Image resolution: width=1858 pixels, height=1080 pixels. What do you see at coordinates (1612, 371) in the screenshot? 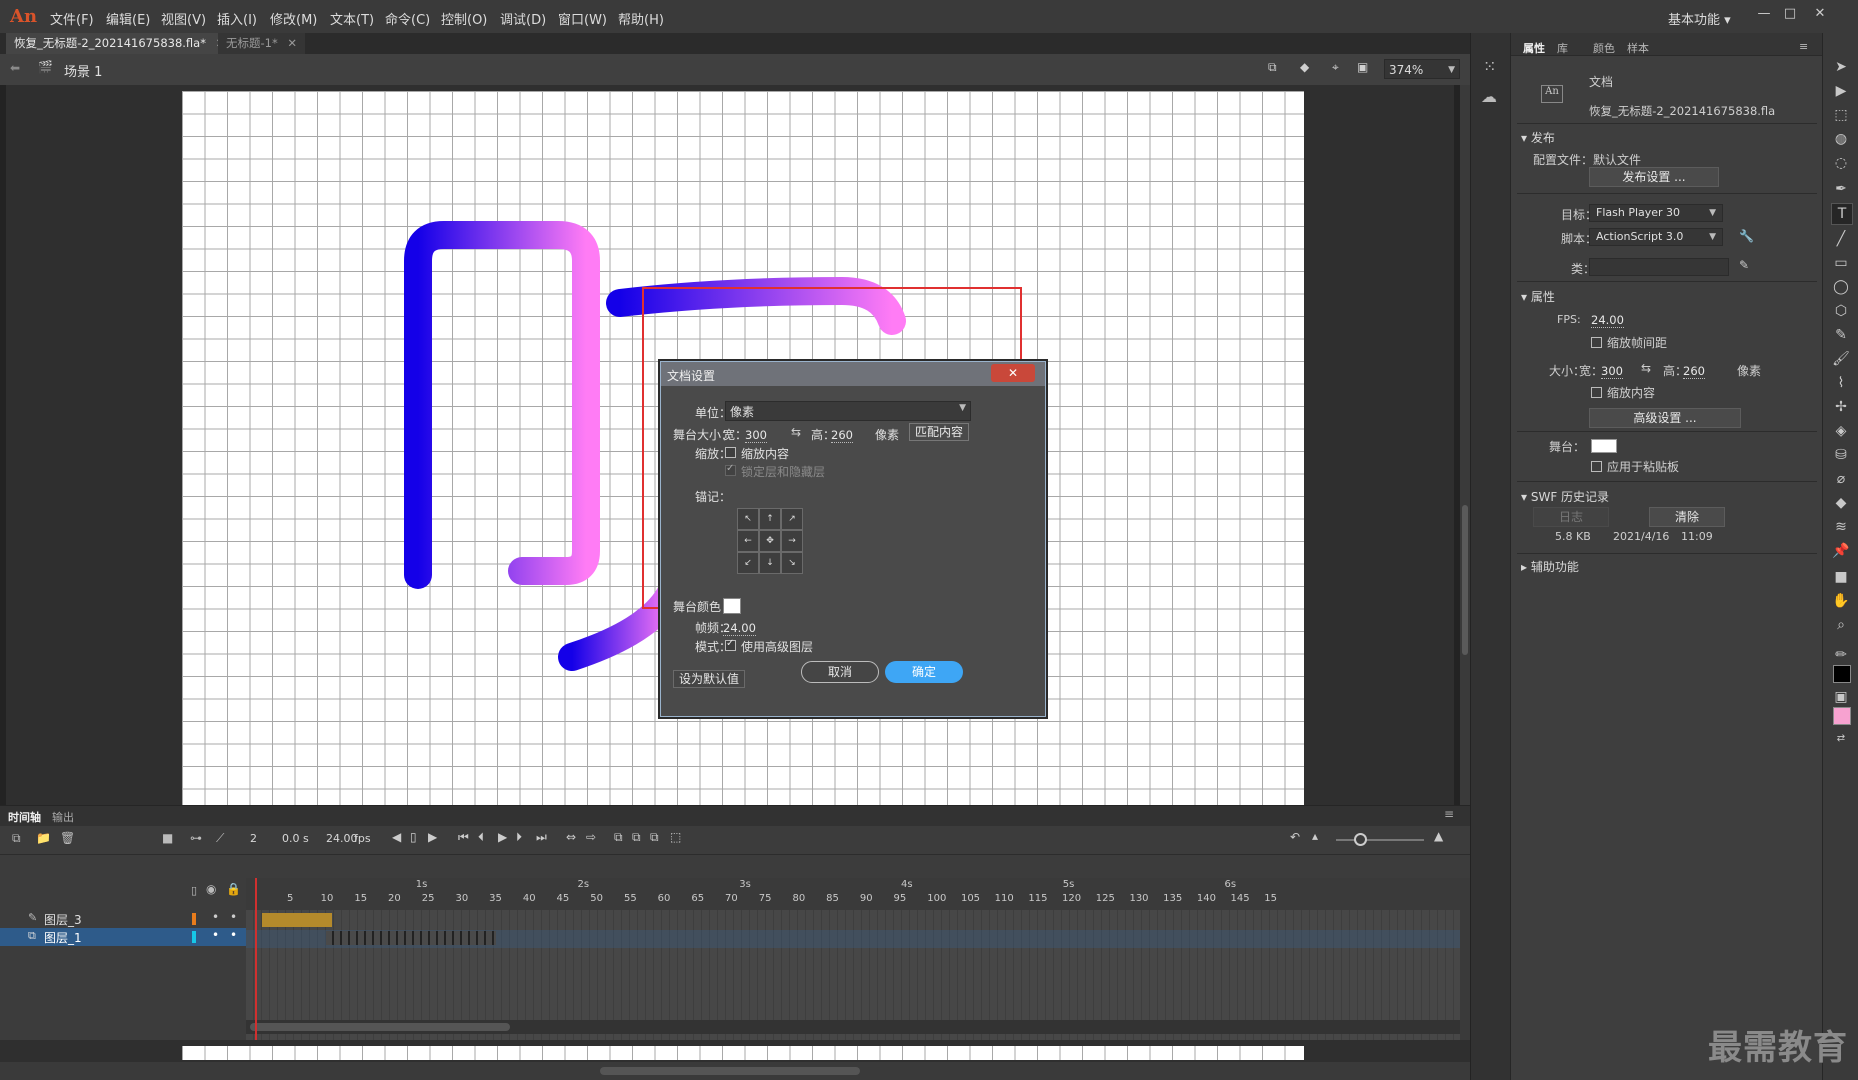
I see `width-value: 300` at bounding box center [1612, 371].